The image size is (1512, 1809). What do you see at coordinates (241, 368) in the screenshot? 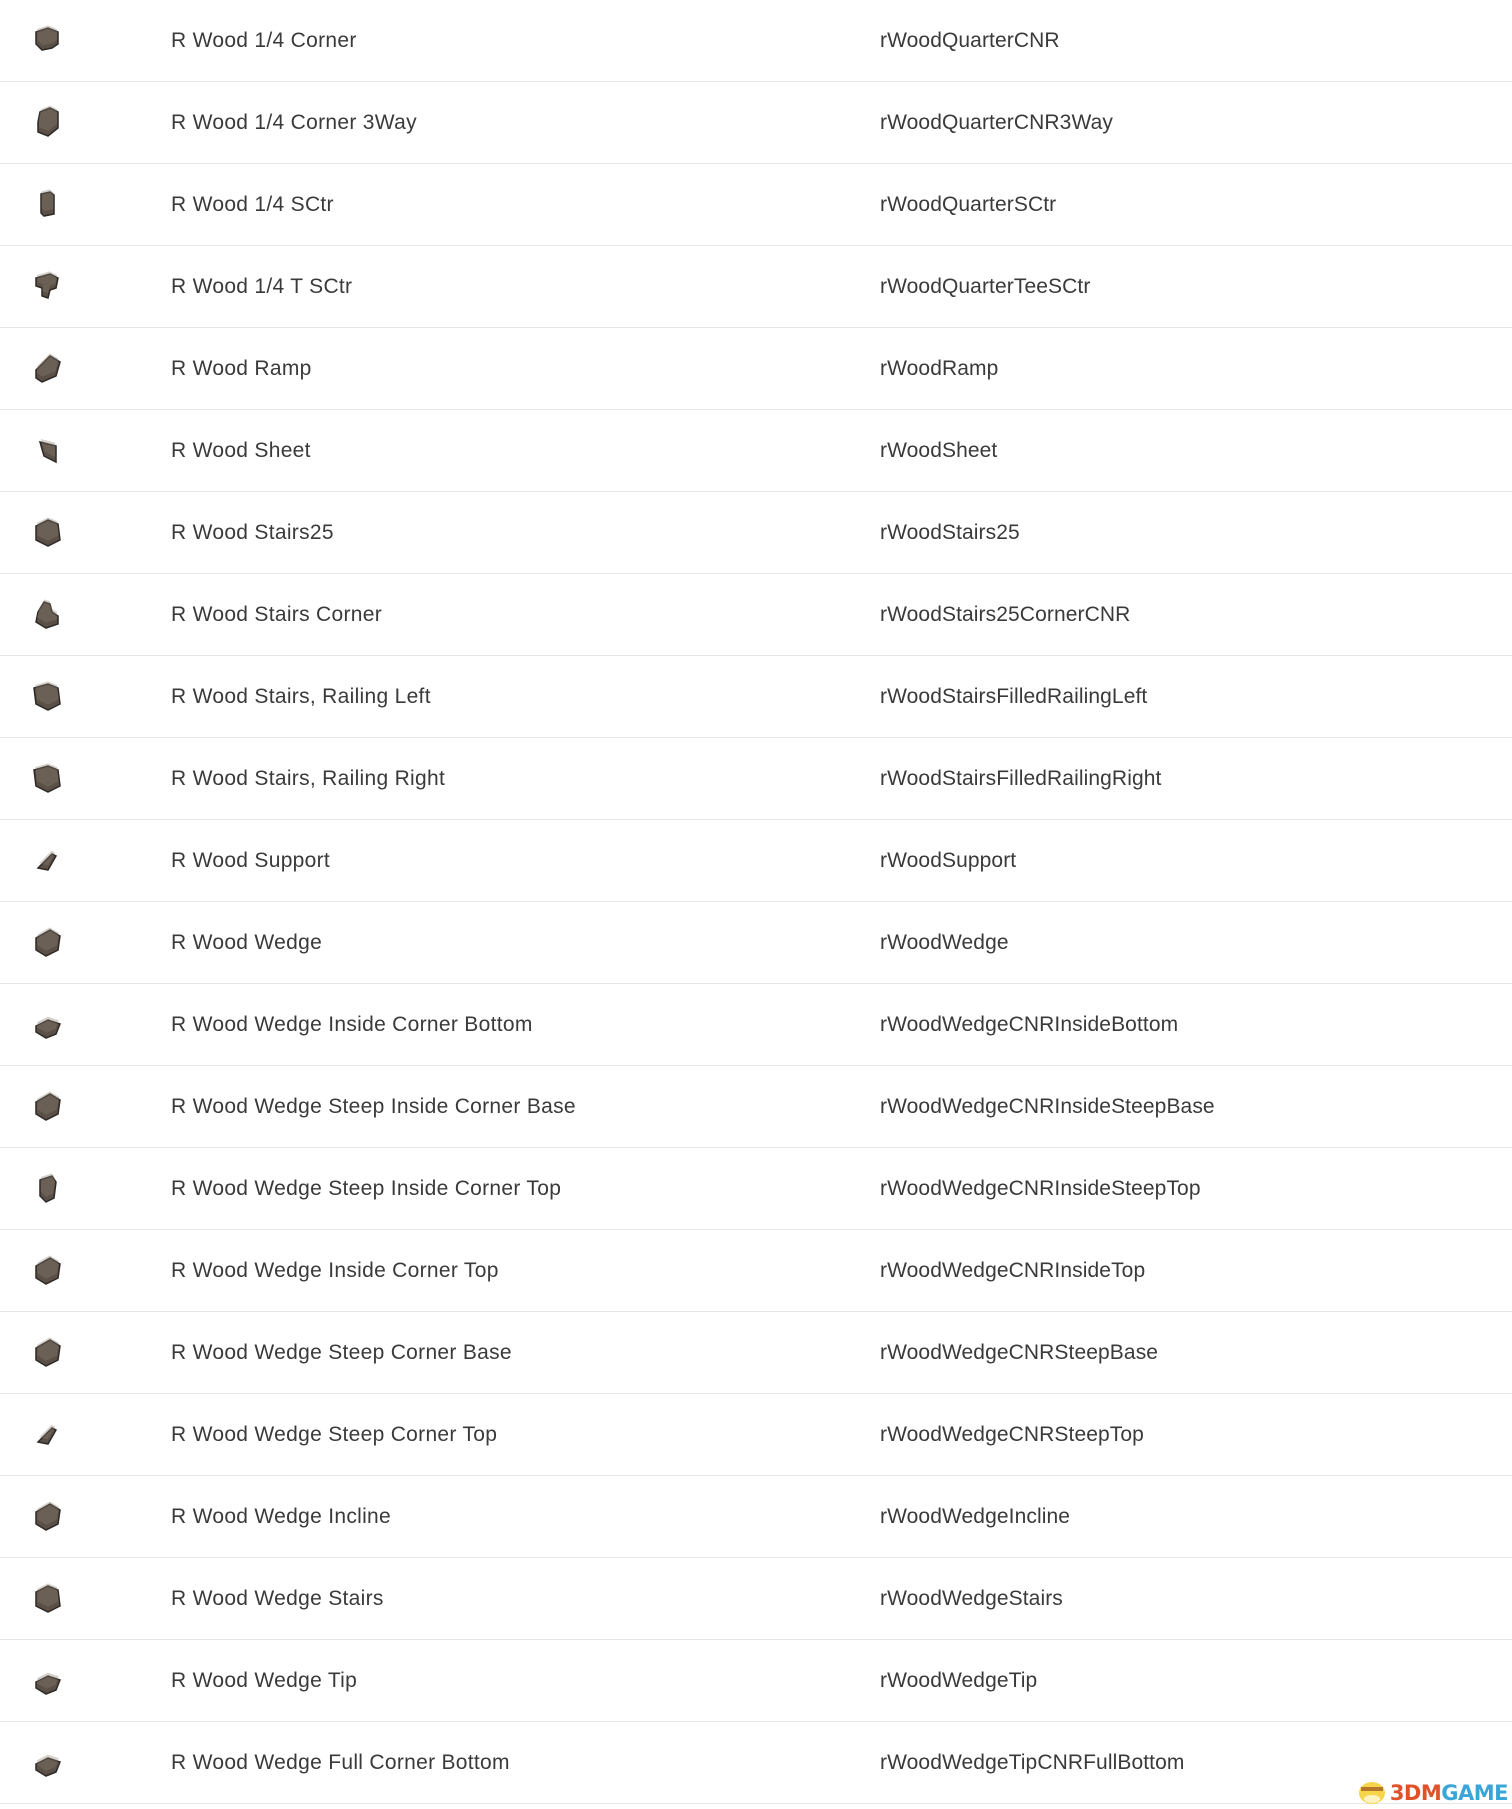
I see `item-name: R Wood Ramp` at bounding box center [241, 368].